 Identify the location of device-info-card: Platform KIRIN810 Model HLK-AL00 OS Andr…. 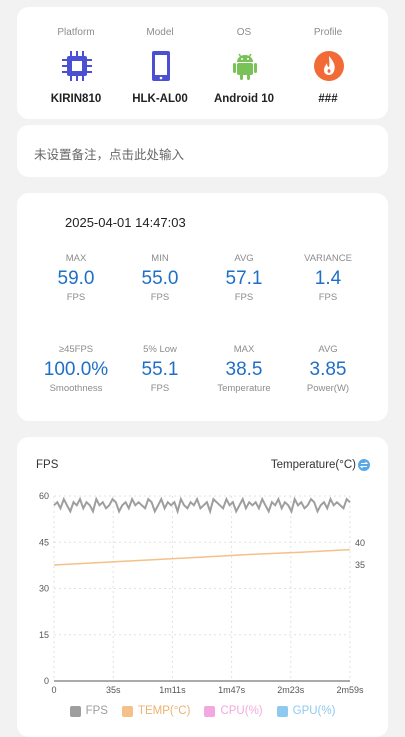
(202, 63).